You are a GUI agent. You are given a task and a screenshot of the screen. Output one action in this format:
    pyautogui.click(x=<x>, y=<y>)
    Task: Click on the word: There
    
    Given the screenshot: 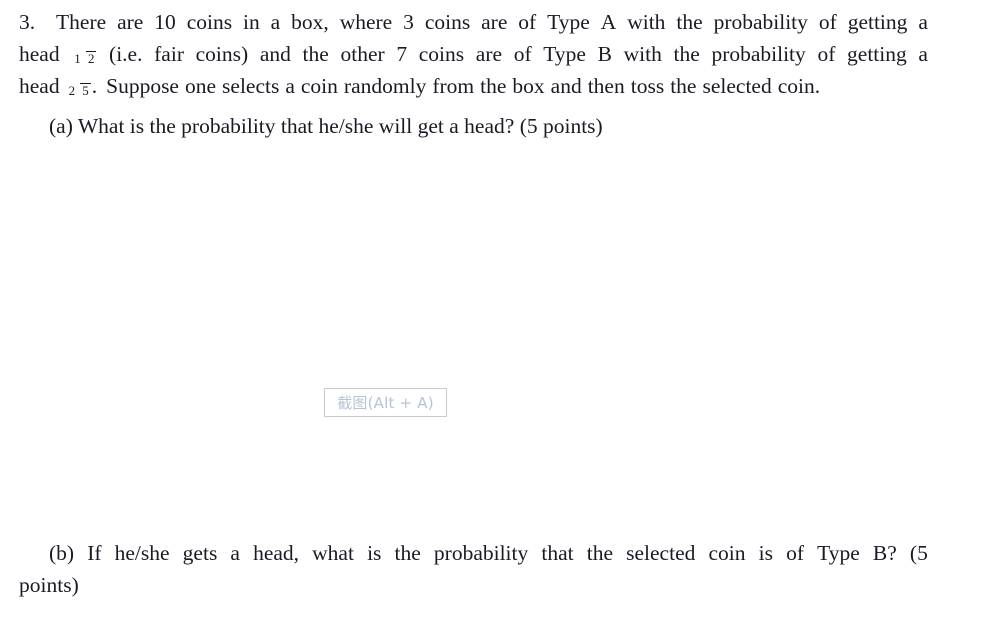 What is the action you would take?
    pyautogui.click(x=81, y=22)
    